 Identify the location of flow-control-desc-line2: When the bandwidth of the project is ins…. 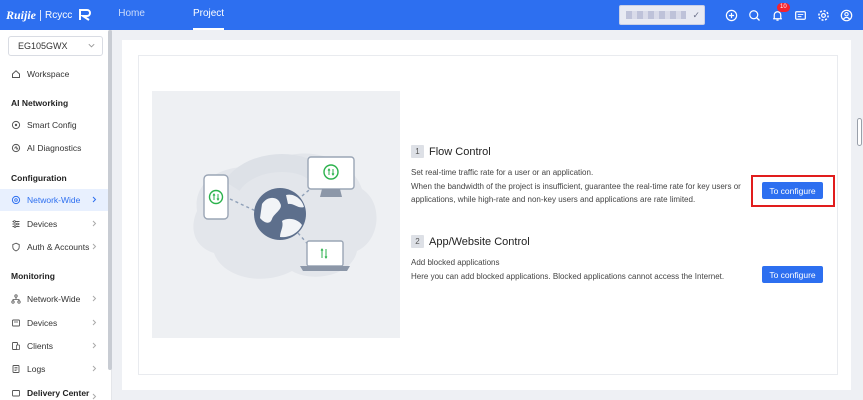
(576, 186).